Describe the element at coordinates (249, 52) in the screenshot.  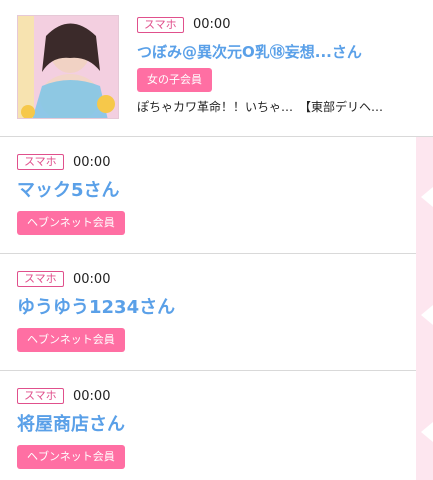
I see `poster-name-link: つぼみ@異次元O乳⑱妄想...さん` at that location.